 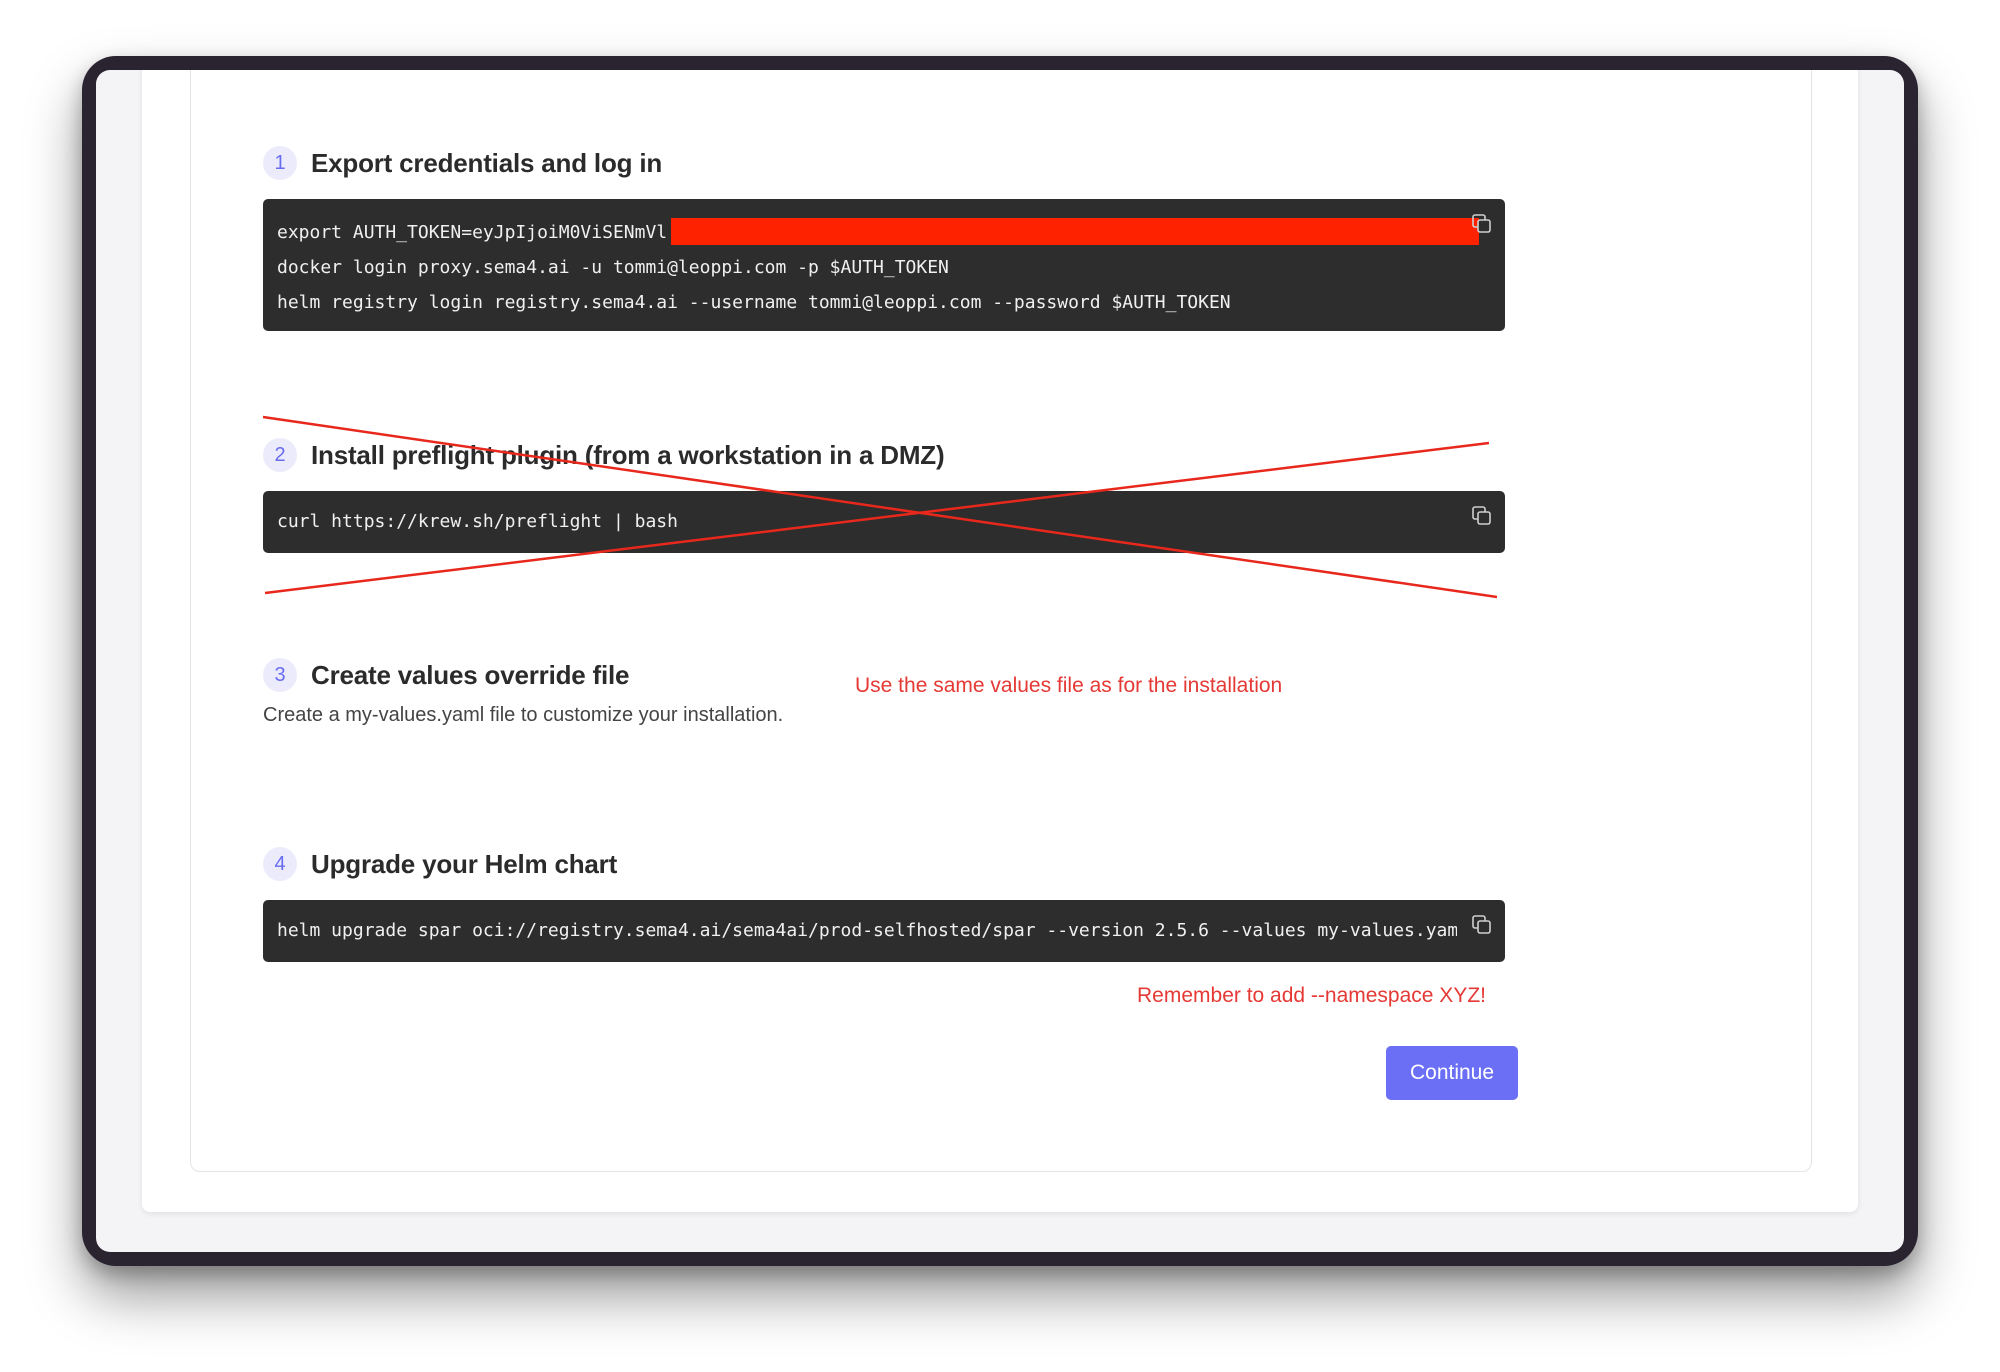 I want to click on namespace-annotation: Remember to add --namespace XYZ!, so click(x=1311, y=995).